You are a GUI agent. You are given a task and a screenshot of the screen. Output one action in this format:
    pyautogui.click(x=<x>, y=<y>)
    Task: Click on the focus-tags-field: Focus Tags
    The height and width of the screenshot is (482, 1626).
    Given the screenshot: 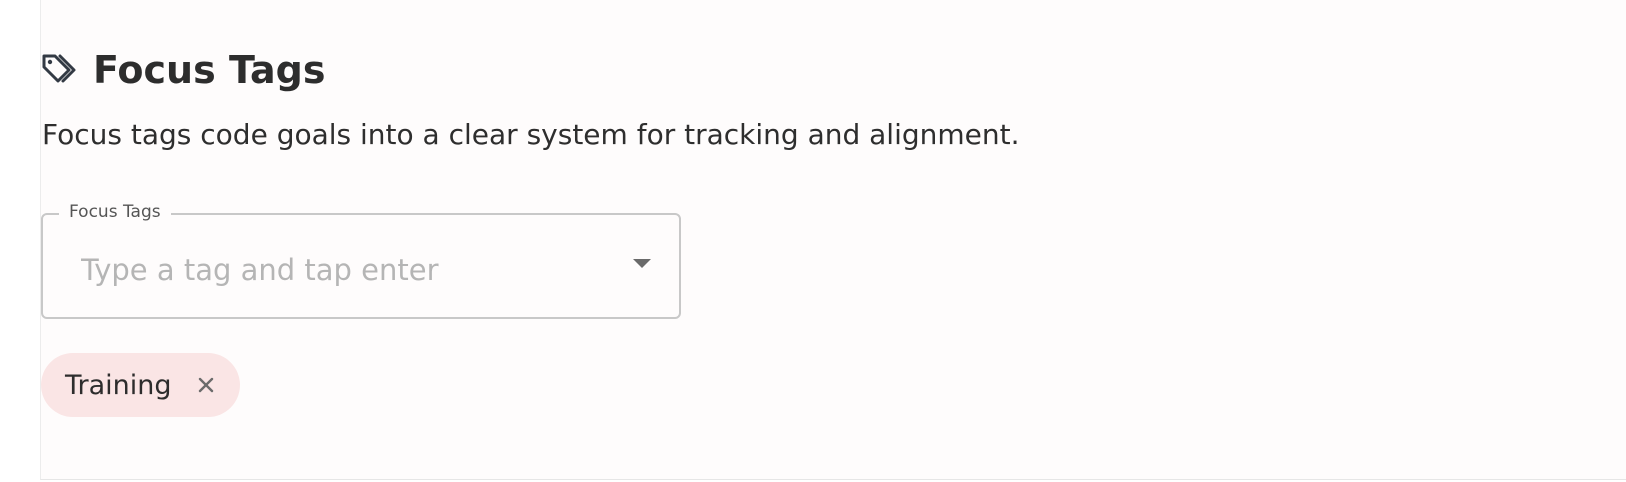 What is the action you would take?
    pyautogui.click(x=361, y=260)
    